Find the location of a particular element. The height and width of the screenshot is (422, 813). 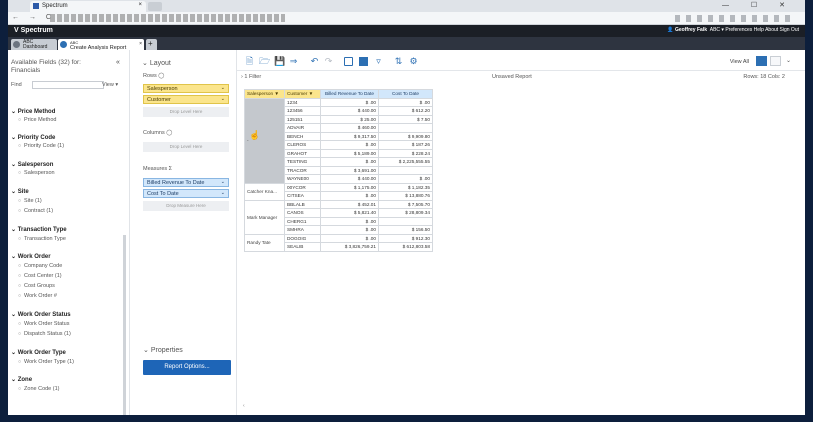

tab-create-analysis-report: ABC Create Analysis Report × is located at coordinates (101, 45).